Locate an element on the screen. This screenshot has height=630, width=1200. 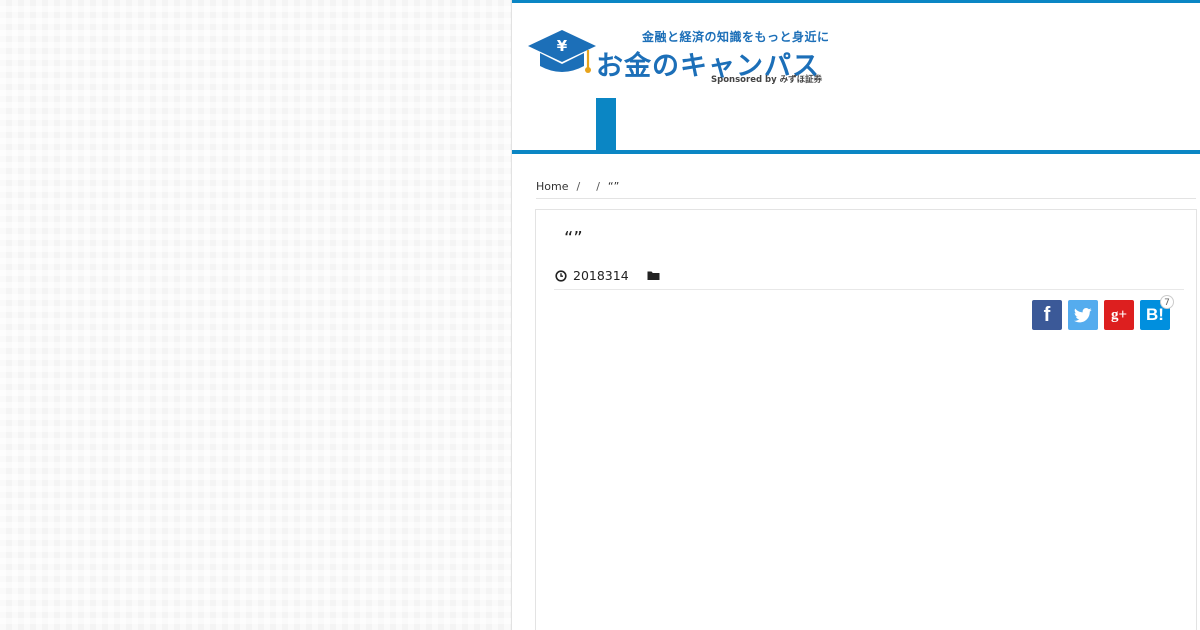
post-meta: 2018314 is located at coordinates (607, 275).